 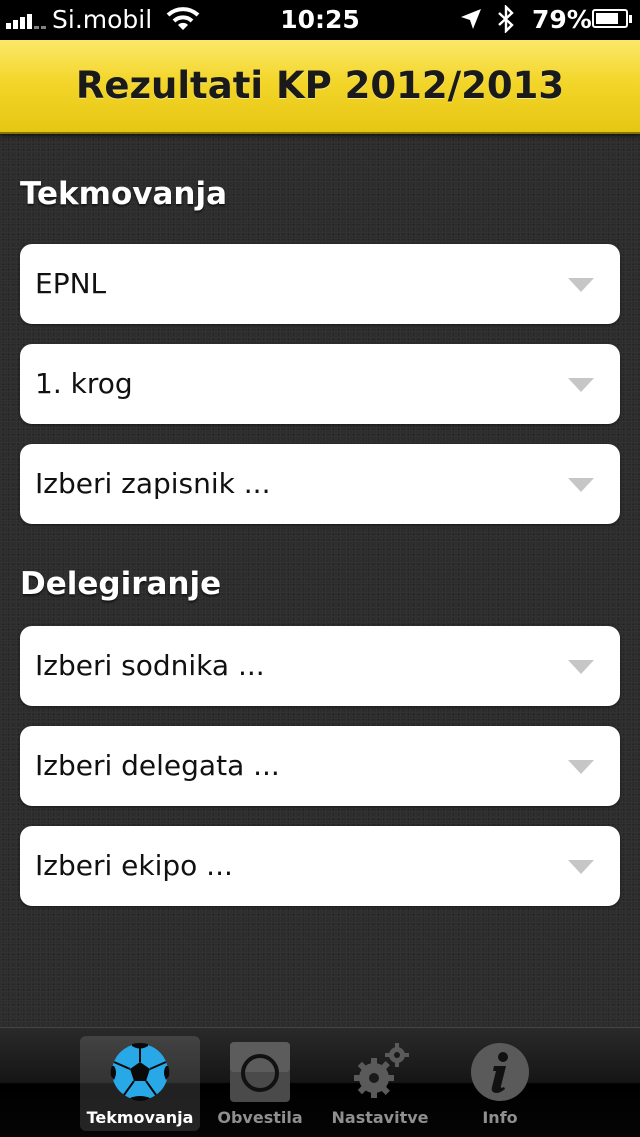 What do you see at coordinates (140, 1072) in the screenshot?
I see `soccer-ball-icon` at bounding box center [140, 1072].